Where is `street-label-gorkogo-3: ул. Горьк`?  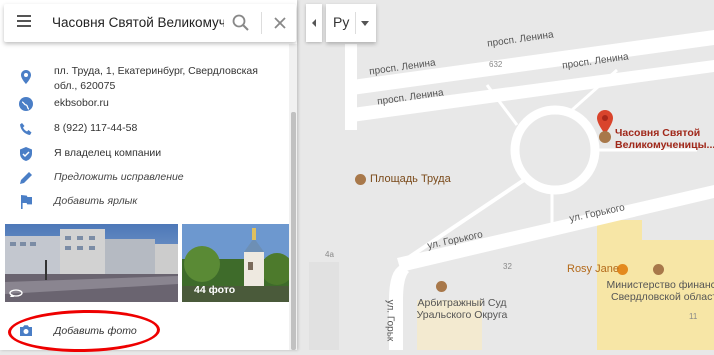
street-label-gorkogo-3: ул. Горьк is located at coordinates (390, 320).